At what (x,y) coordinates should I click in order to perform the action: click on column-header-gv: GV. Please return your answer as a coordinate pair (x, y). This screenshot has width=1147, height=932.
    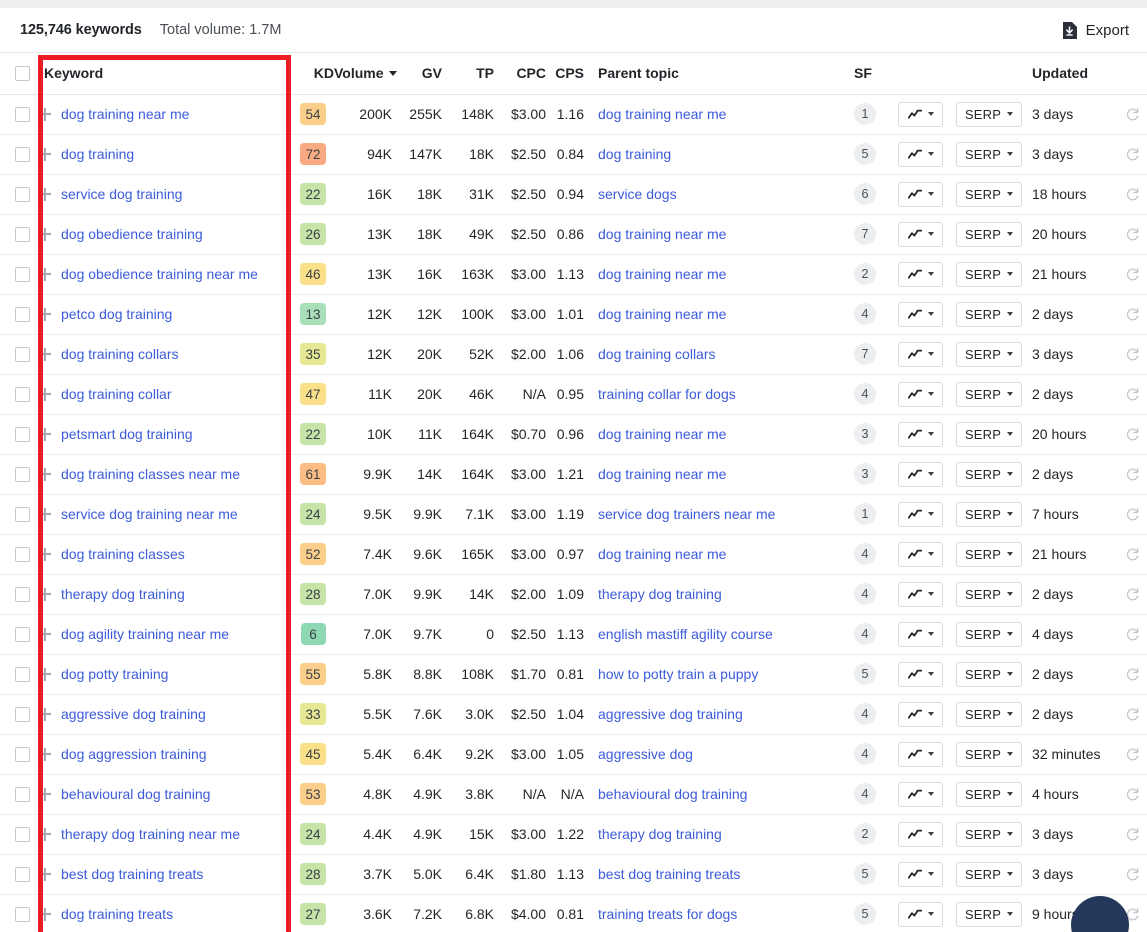
    Looking at the image, I should click on (417, 74).